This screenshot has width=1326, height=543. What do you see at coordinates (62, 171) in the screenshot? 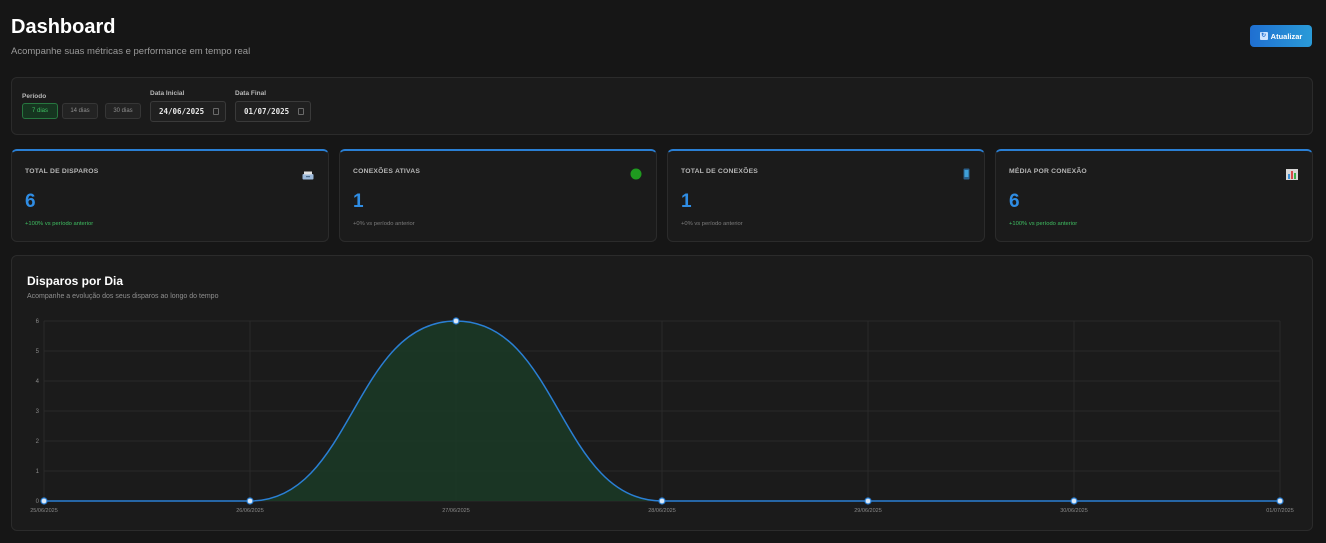
I see `stat-title: TOTAL DE DISPAROS` at bounding box center [62, 171].